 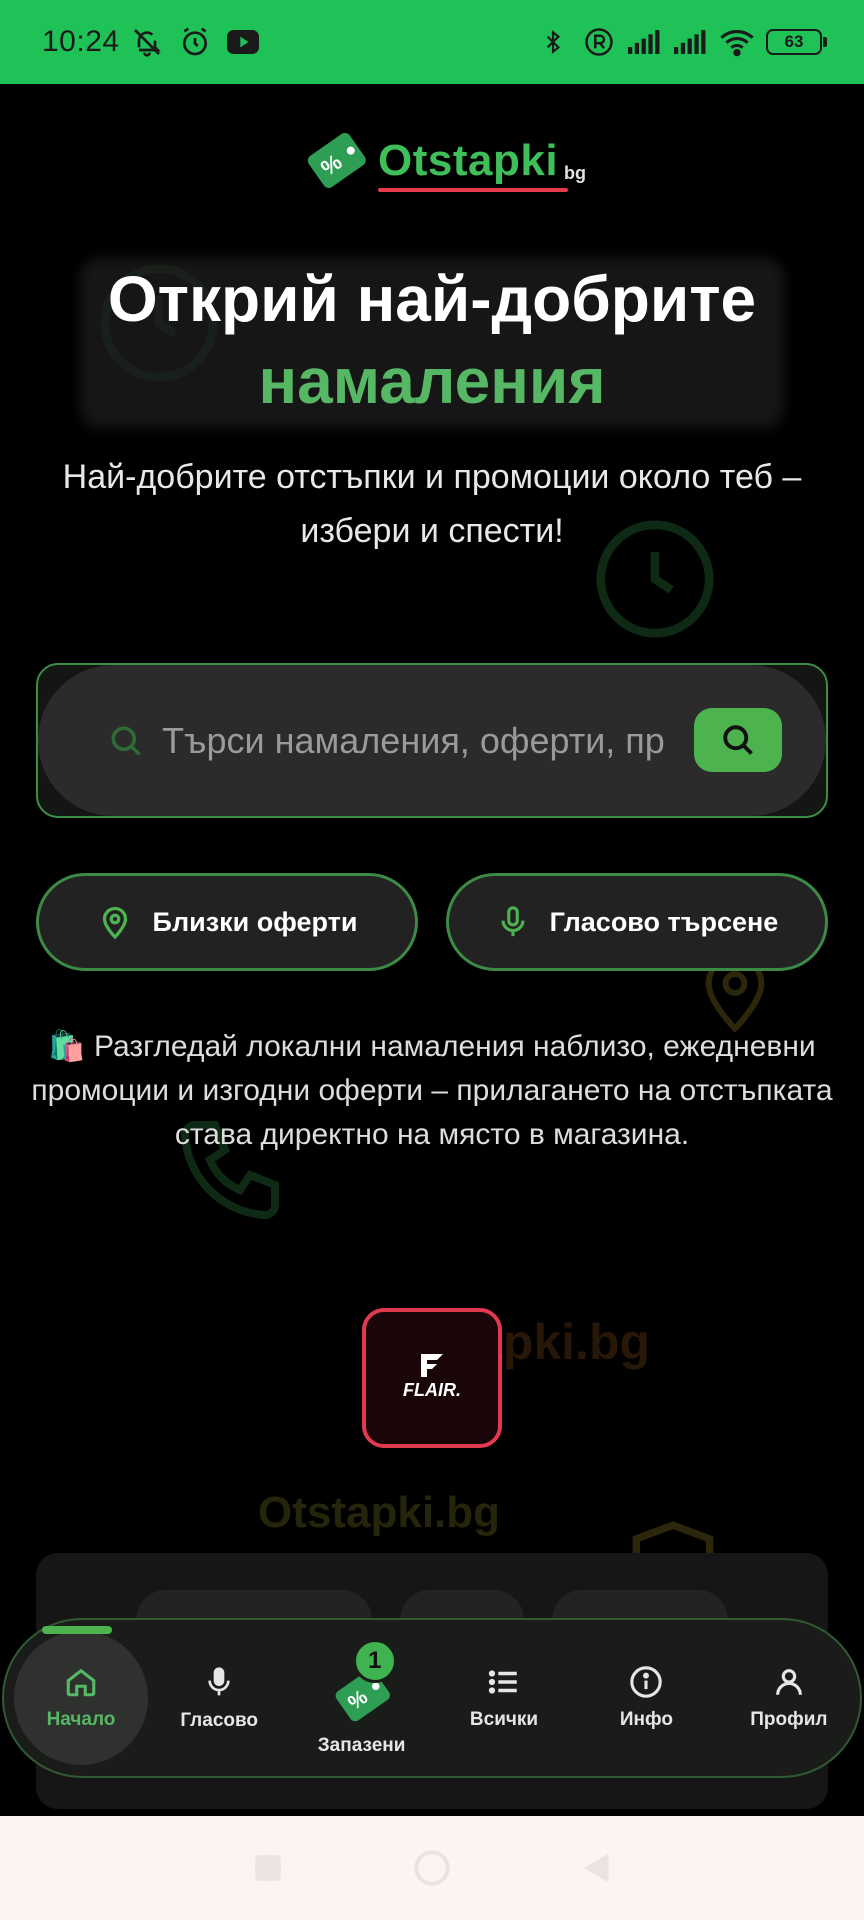 What do you see at coordinates (81, 1698) in the screenshot?
I see `nav-home: Начало` at bounding box center [81, 1698].